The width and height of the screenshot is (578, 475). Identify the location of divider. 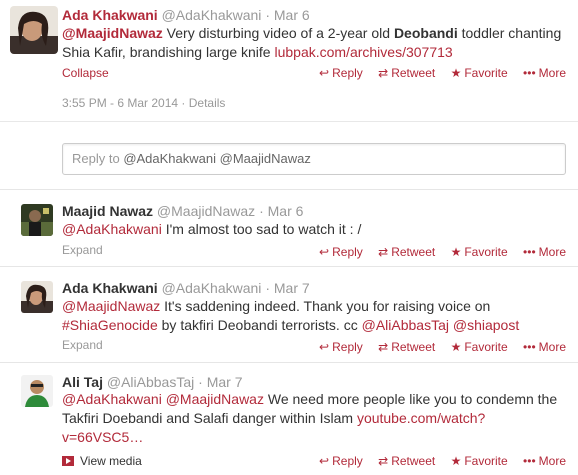
(289, 121).